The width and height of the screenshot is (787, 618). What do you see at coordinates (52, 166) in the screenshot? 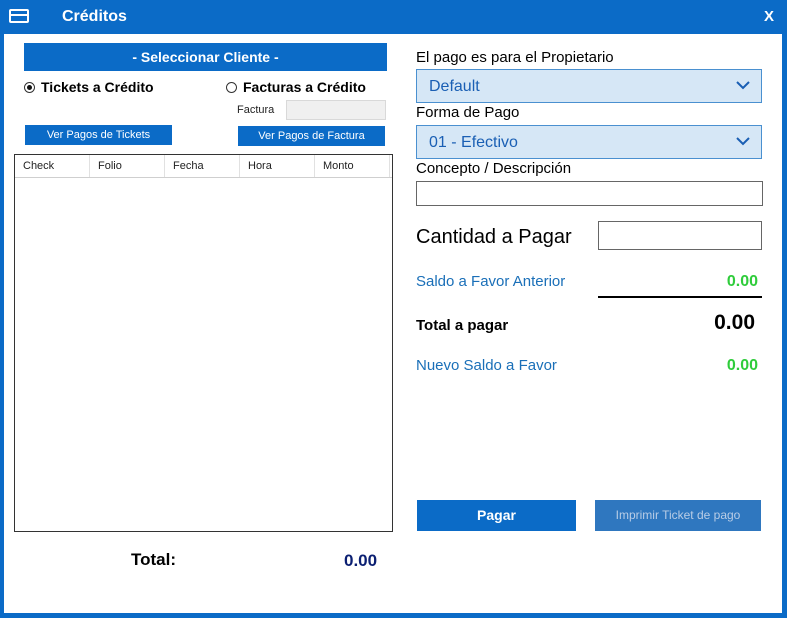
I see `grid-column-header: Check` at bounding box center [52, 166].